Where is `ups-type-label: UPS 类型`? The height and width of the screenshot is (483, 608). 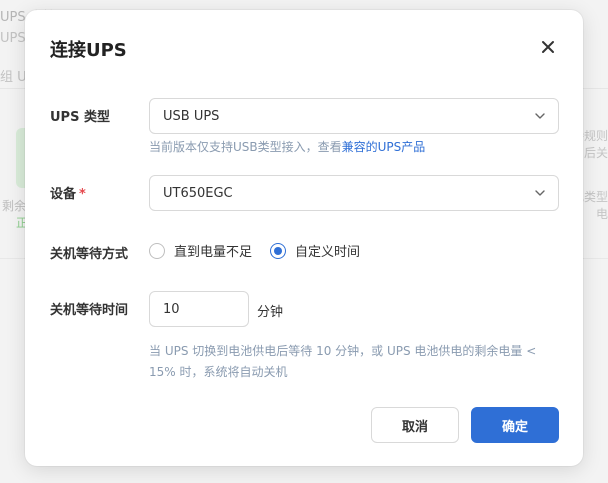 ups-type-label: UPS 类型 is located at coordinates (80, 117).